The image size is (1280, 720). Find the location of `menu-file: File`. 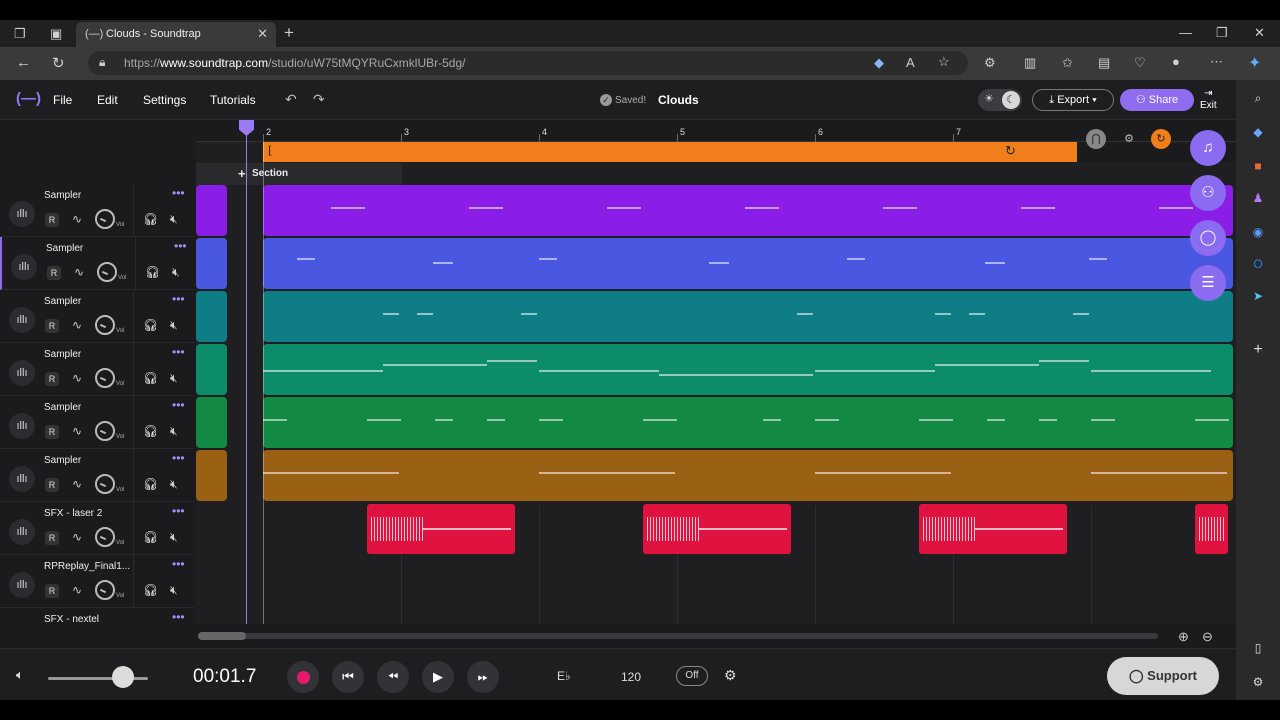

menu-file: File is located at coordinates (62, 100).